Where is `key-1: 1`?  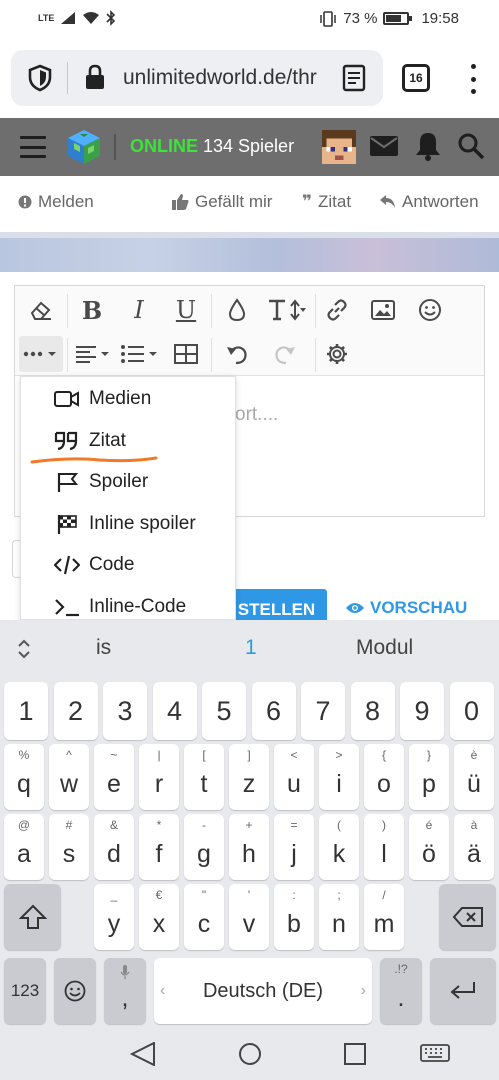
key-1: 1 is located at coordinates (26, 711).